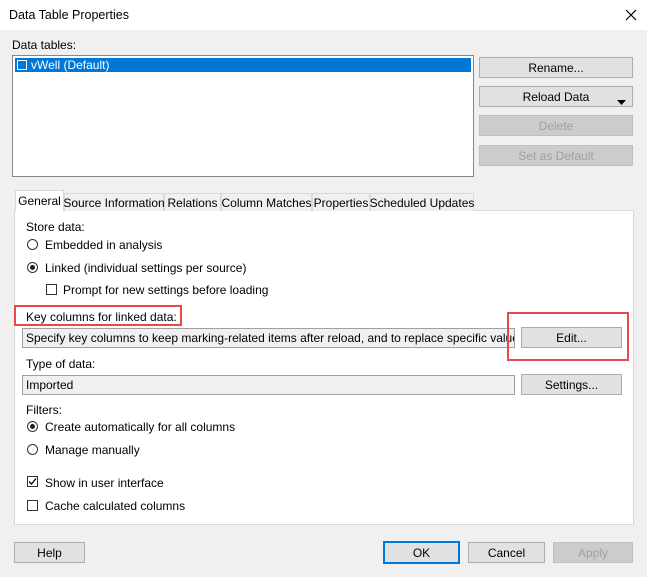 The width and height of the screenshot is (647, 577). What do you see at coordinates (631, 15) in the screenshot?
I see `close-icon` at bounding box center [631, 15].